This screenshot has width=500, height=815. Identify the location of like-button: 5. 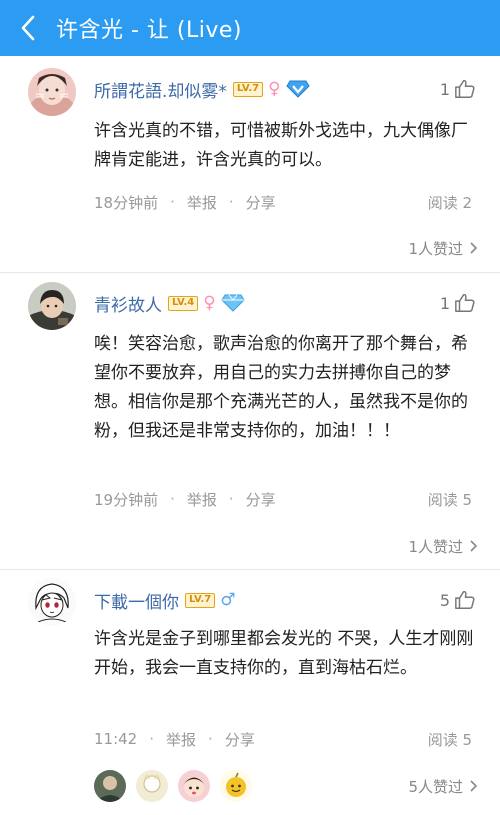
(458, 600).